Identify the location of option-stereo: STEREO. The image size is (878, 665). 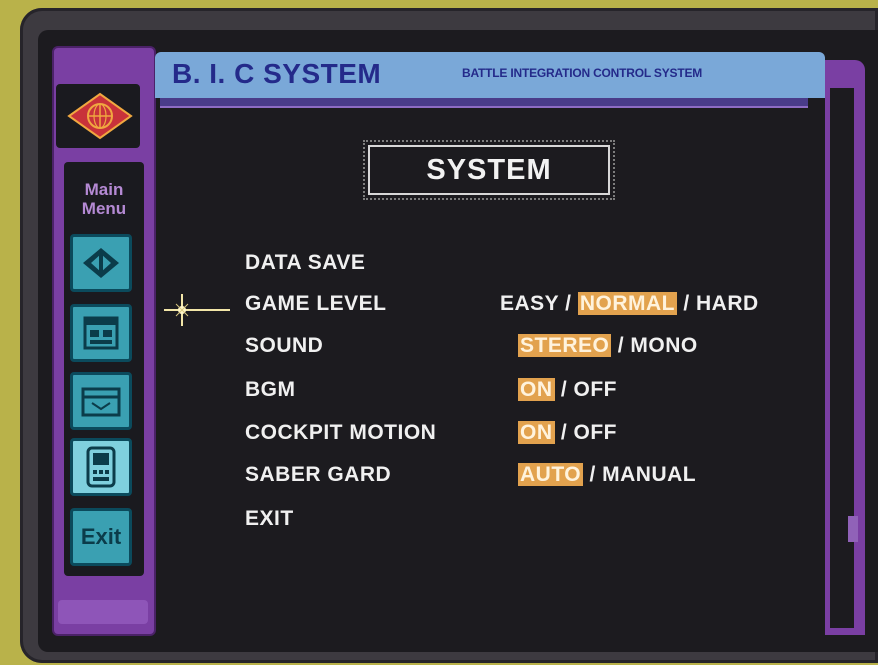
(565, 345).